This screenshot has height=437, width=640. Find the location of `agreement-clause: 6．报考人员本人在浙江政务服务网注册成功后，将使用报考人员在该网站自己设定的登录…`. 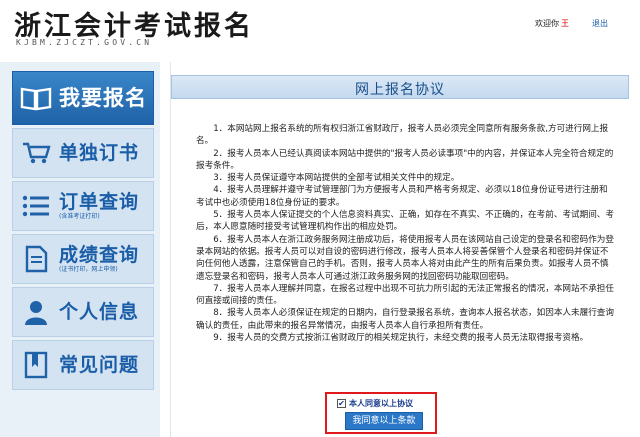

agreement-clause: 6．报考人员本人在浙江政务服务网注册成功后，将使用报考人员在该网站自己设定的登录… is located at coordinates (405, 258).